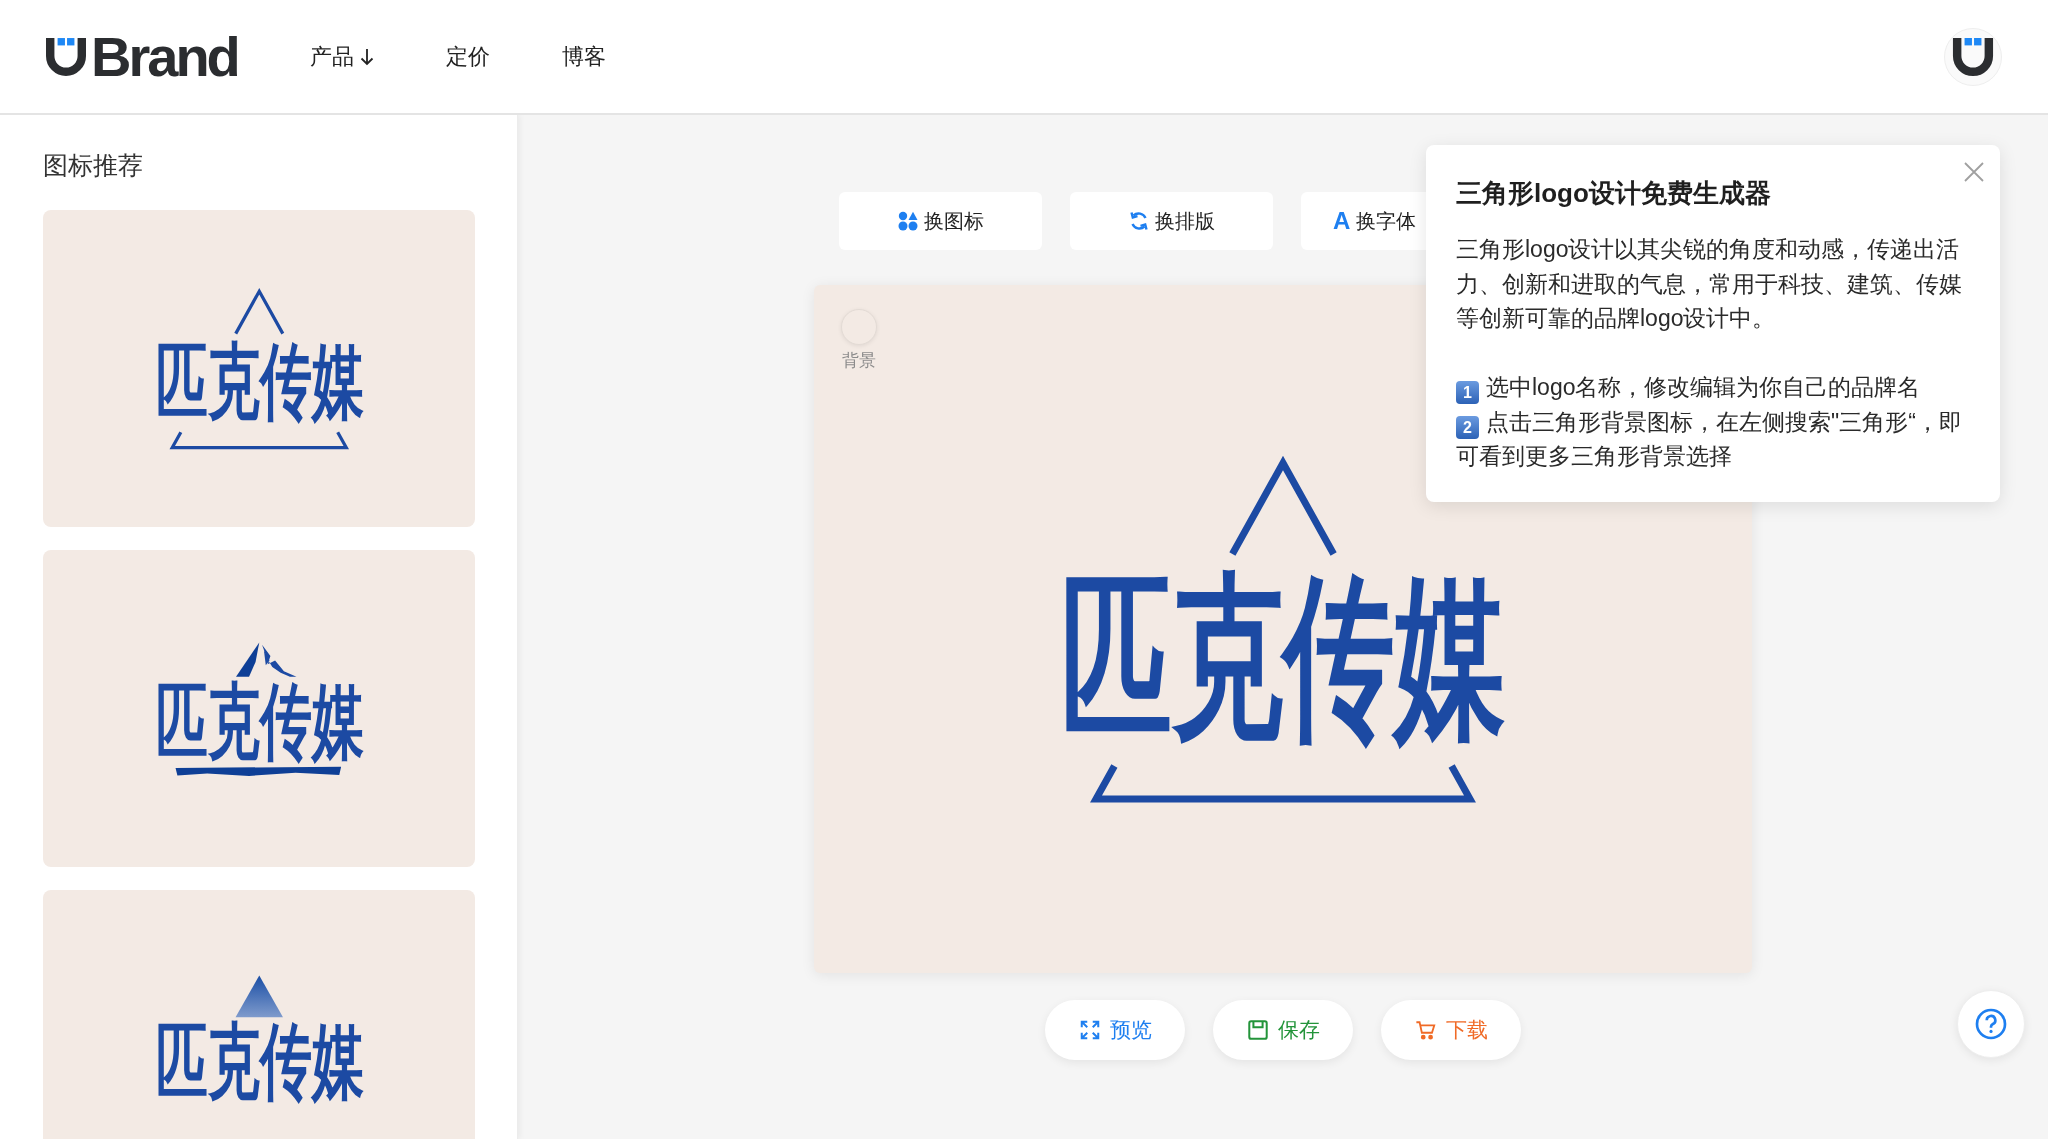 Image resolution: width=2048 pixels, height=1139 pixels. What do you see at coordinates (1364, 221) in the screenshot?
I see `toolbar-button: A 换字体` at bounding box center [1364, 221].